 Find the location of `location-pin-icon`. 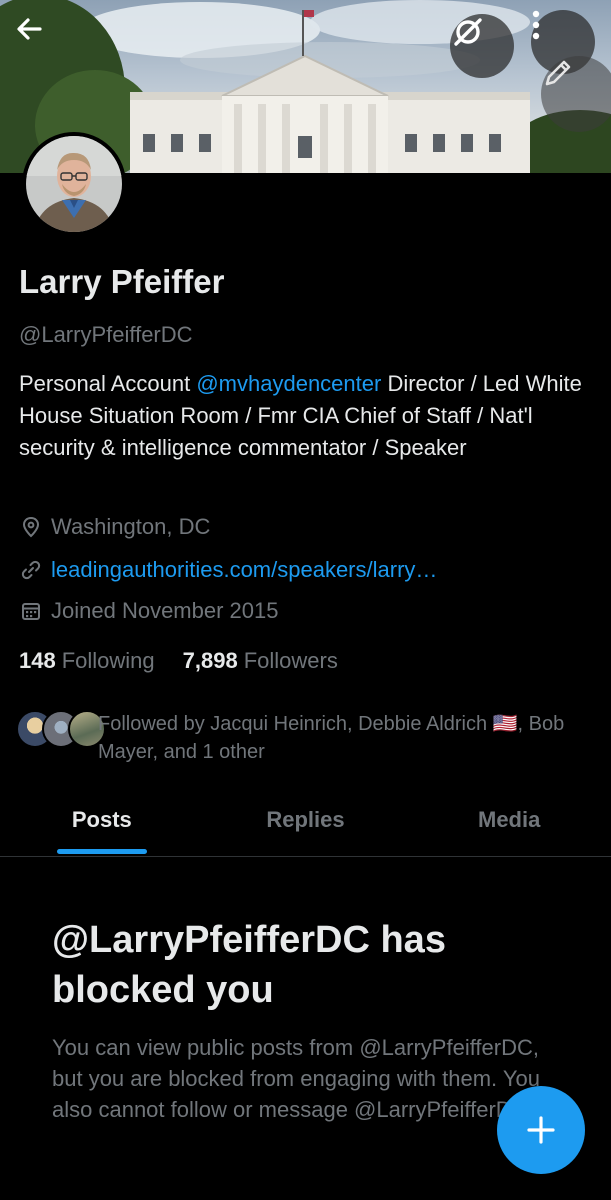

location-pin-icon is located at coordinates (31, 527).